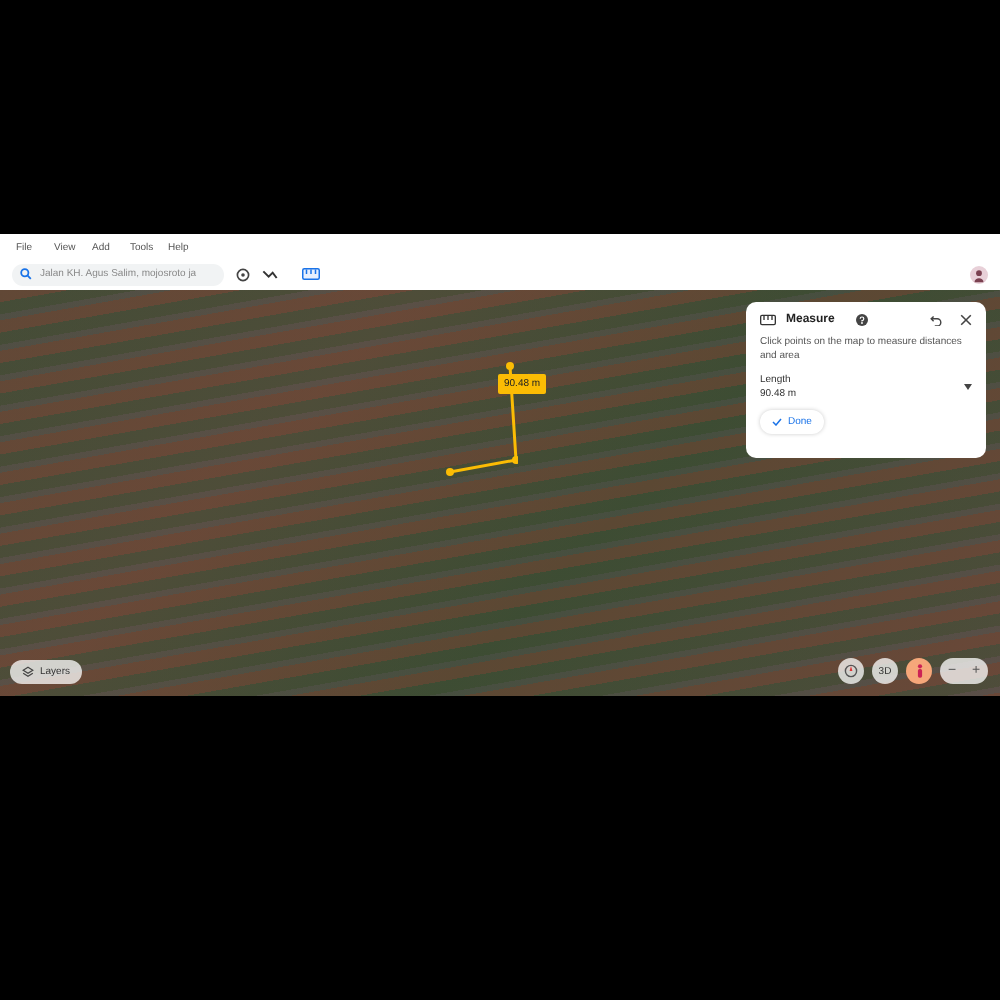  I want to click on compass-button, so click(851, 671).